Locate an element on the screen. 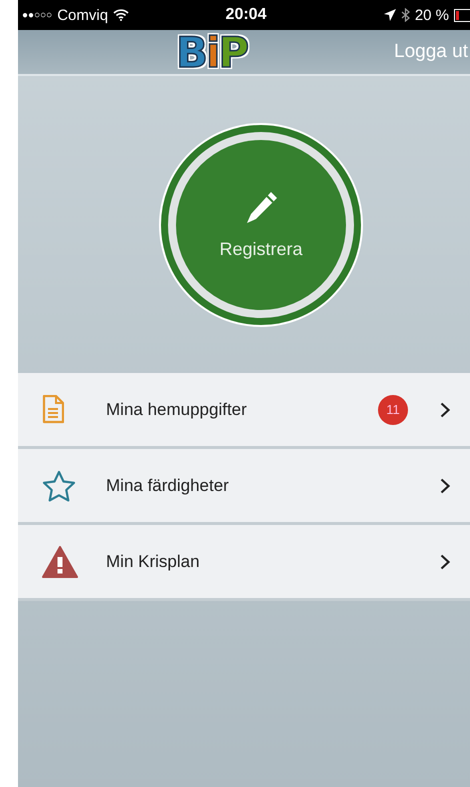 Image resolution: width=470 pixels, height=787 pixels. document-icon is located at coordinates (53, 409).